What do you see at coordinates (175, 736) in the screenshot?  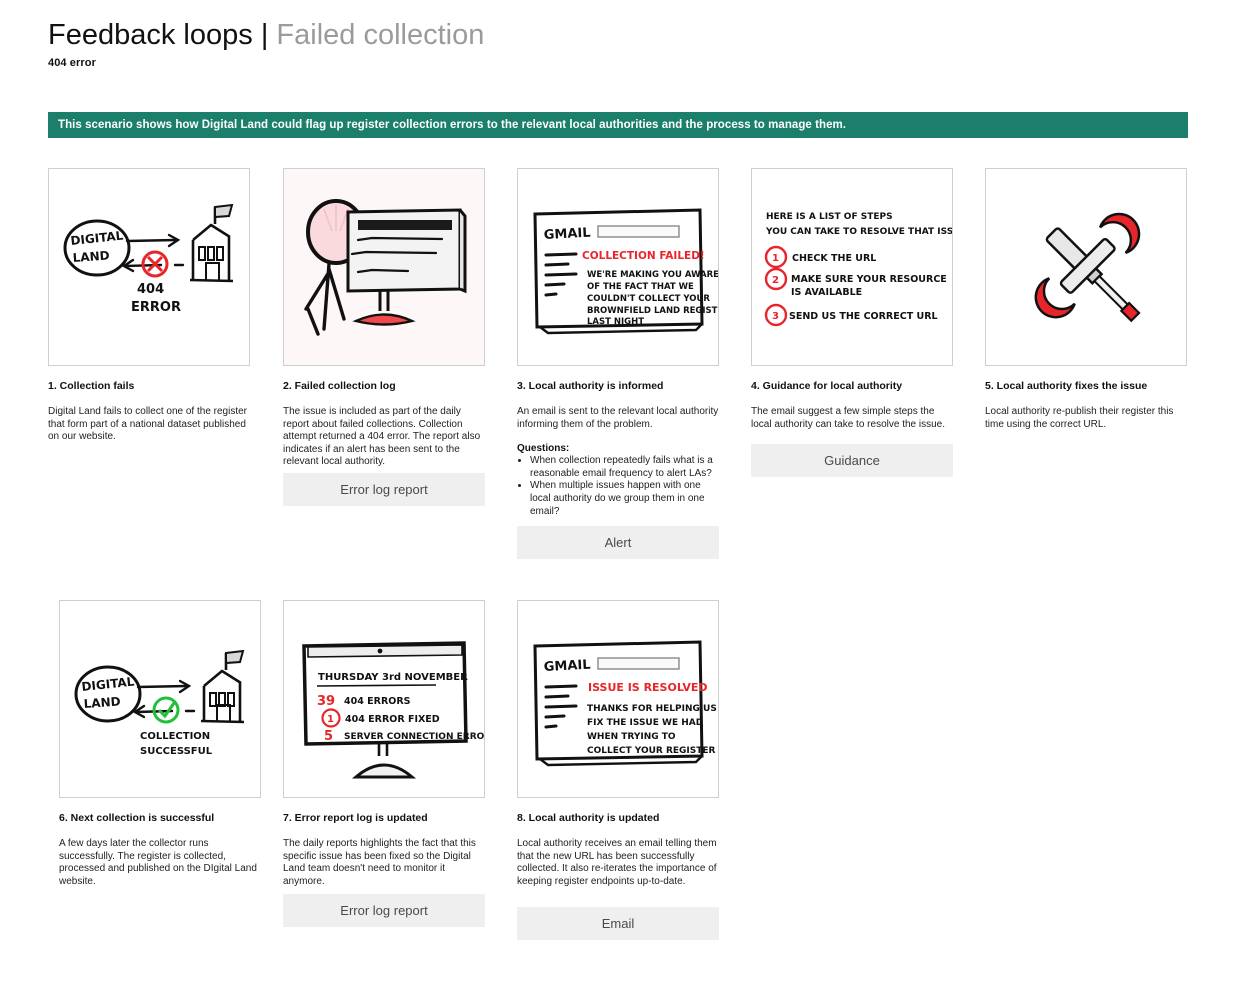 I see `svg-text: COLLECTION` at bounding box center [175, 736].